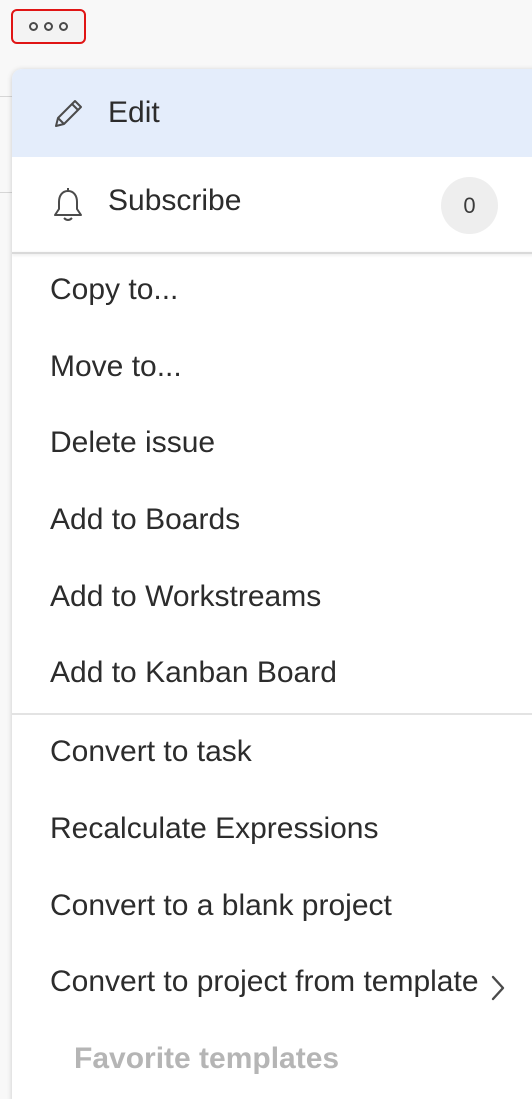 Image resolution: width=532 pixels, height=1099 pixels. I want to click on menu-item-add-to-boards: Add to Boards, so click(145, 520).